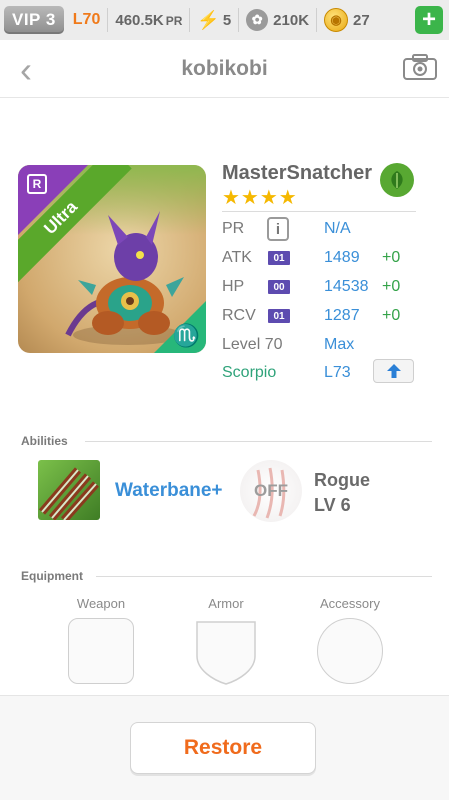  What do you see at coordinates (319, 211) in the screenshot?
I see `stats-divider` at bounding box center [319, 211].